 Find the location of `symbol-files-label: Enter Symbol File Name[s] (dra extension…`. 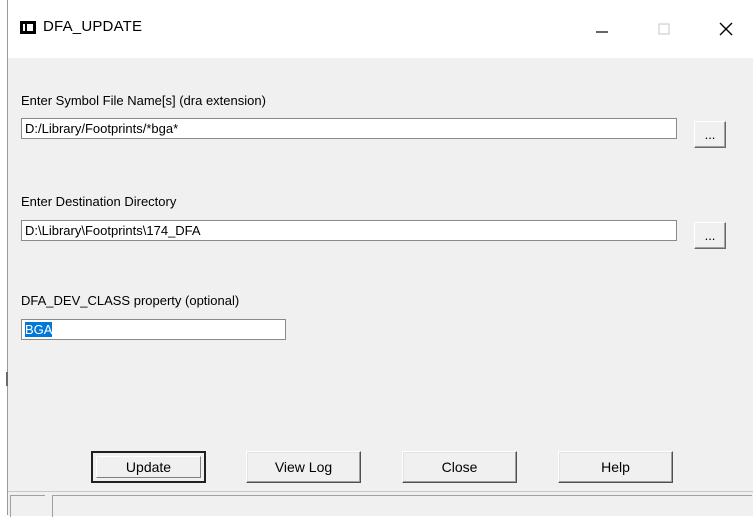

symbol-files-label: Enter Symbol File Name[s] (dra extension… is located at coordinates (143, 100).